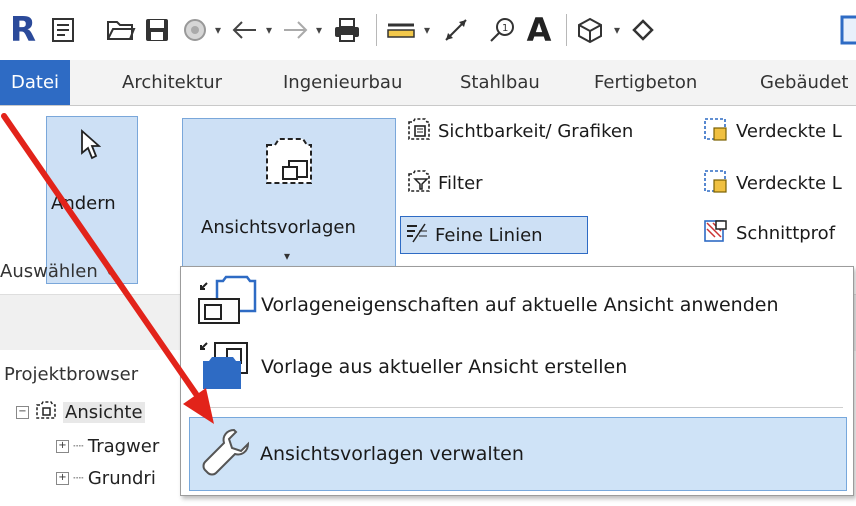 The height and width of the screenshot is (506, 856). Describe the element at coordinates (456, 30) in the screenshot. I see `aligned-dimension-icon` at that location.